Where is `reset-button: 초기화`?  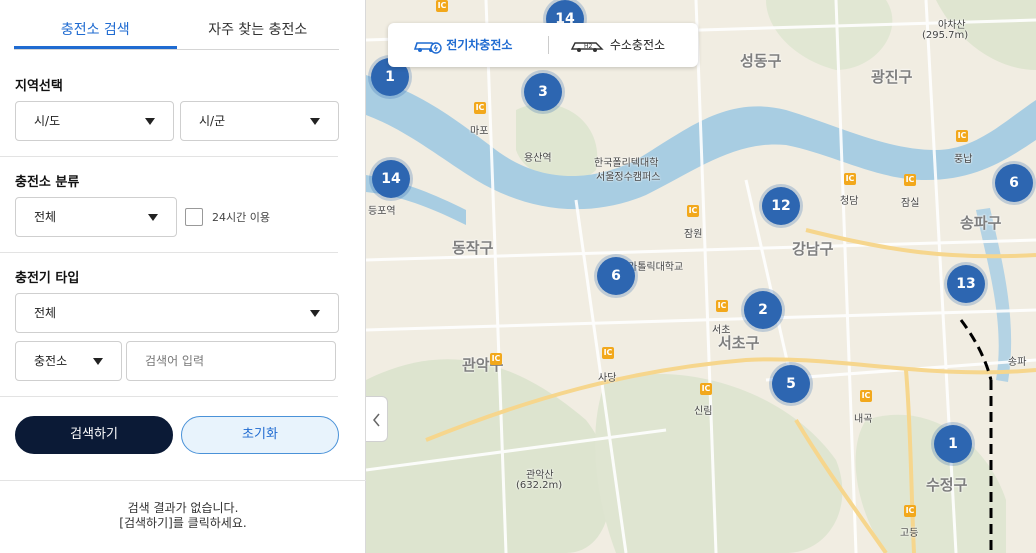
reset-button: 초기화 is located at coordinates (260, 435).